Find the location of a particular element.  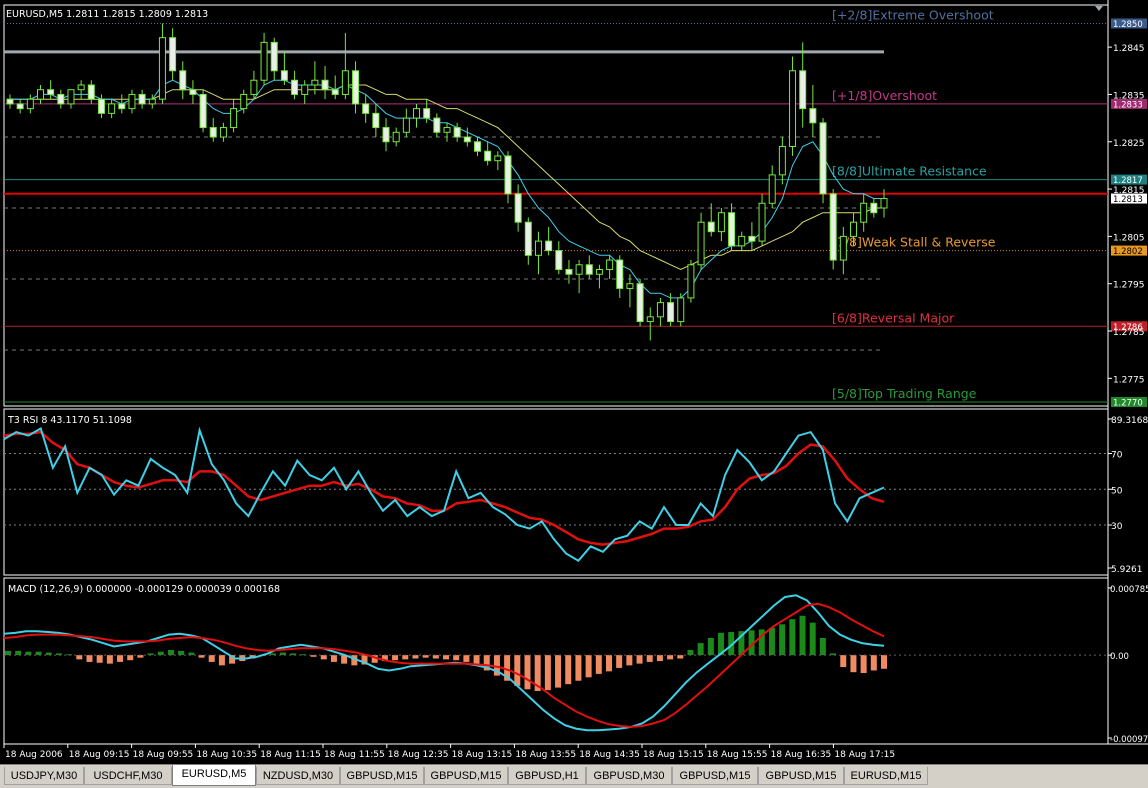

chart-tab: EURUSD,M15 is located at coordinates (886, 776).